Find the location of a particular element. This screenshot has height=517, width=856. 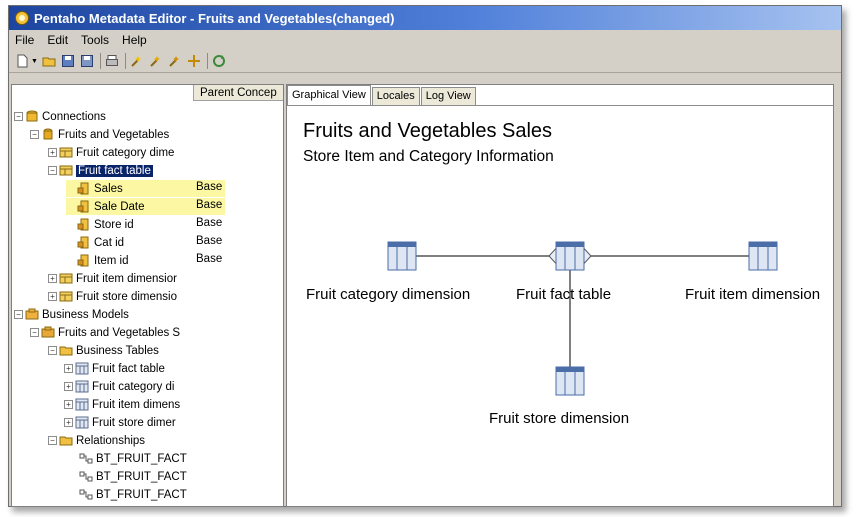

tree-item-label: Business Models is located at coordinates (85, 314).